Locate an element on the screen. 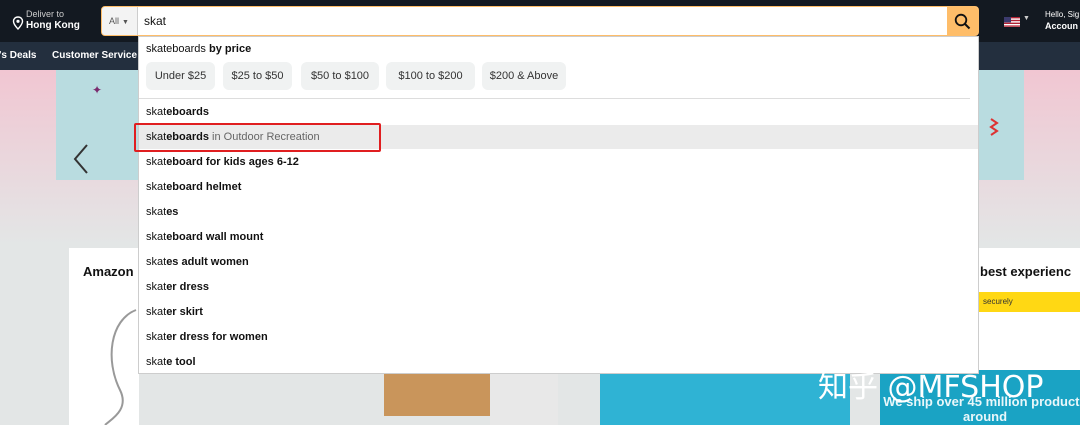 Image resolution: width=1080 pixels, height=425 pixels. account-greeting: Hello, Sig is located at coordinates (1062, 14).